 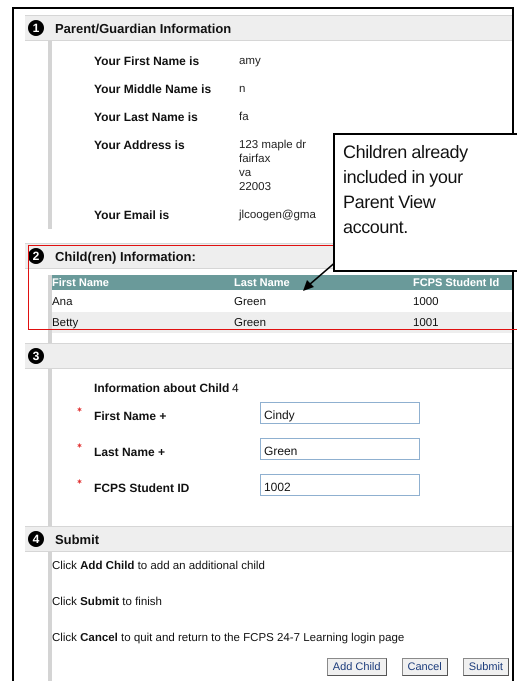 I want to click on field-label: Your First Name is, so click(x=147, y=61).